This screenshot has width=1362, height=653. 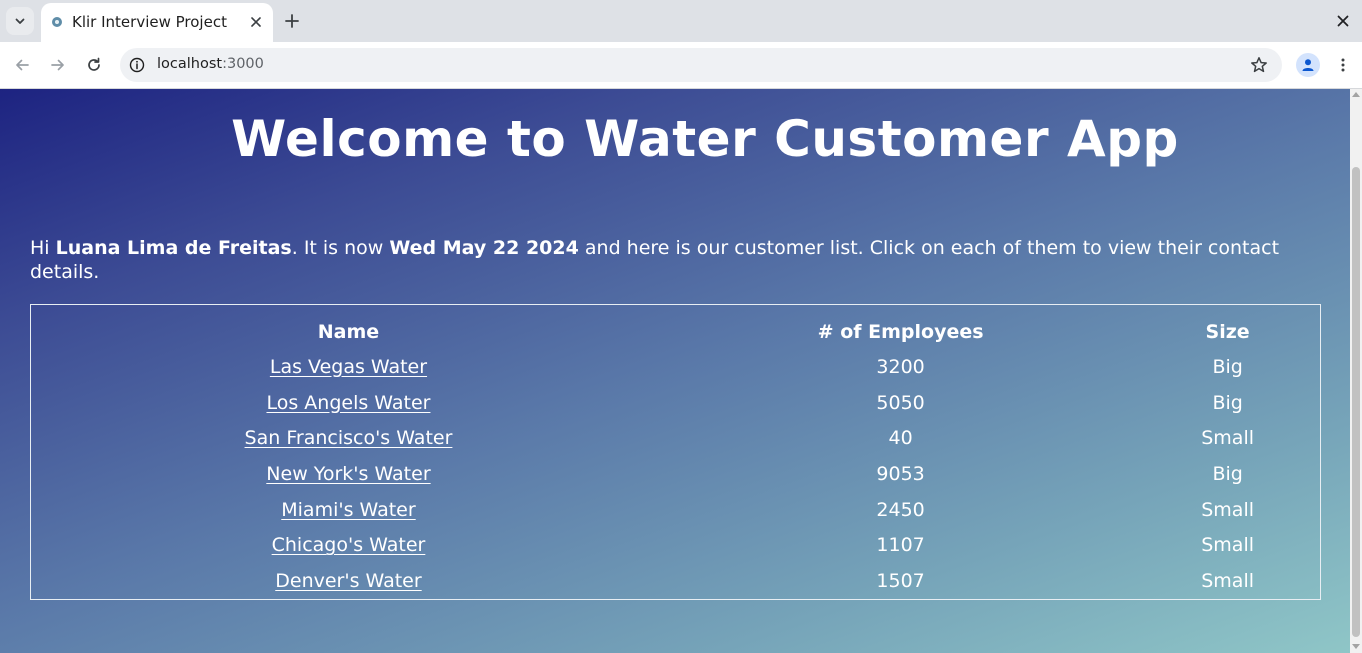 I want to click on bookmark-star-icon, so click(x=1259, y=65).